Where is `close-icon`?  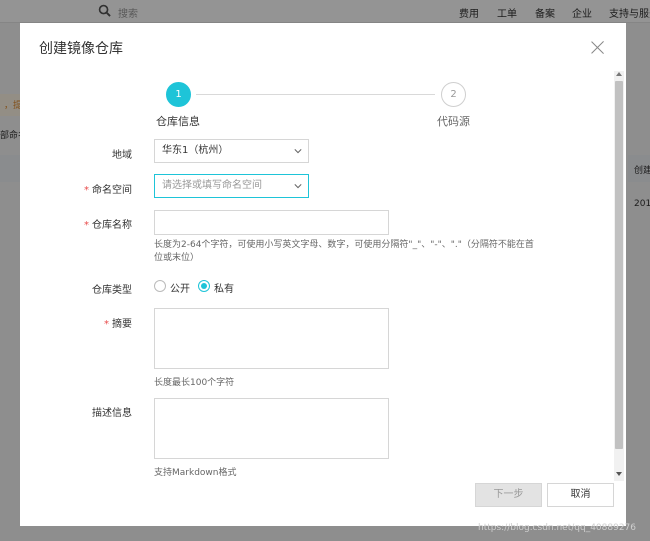
close-icon is located at coordinates (598, 47).